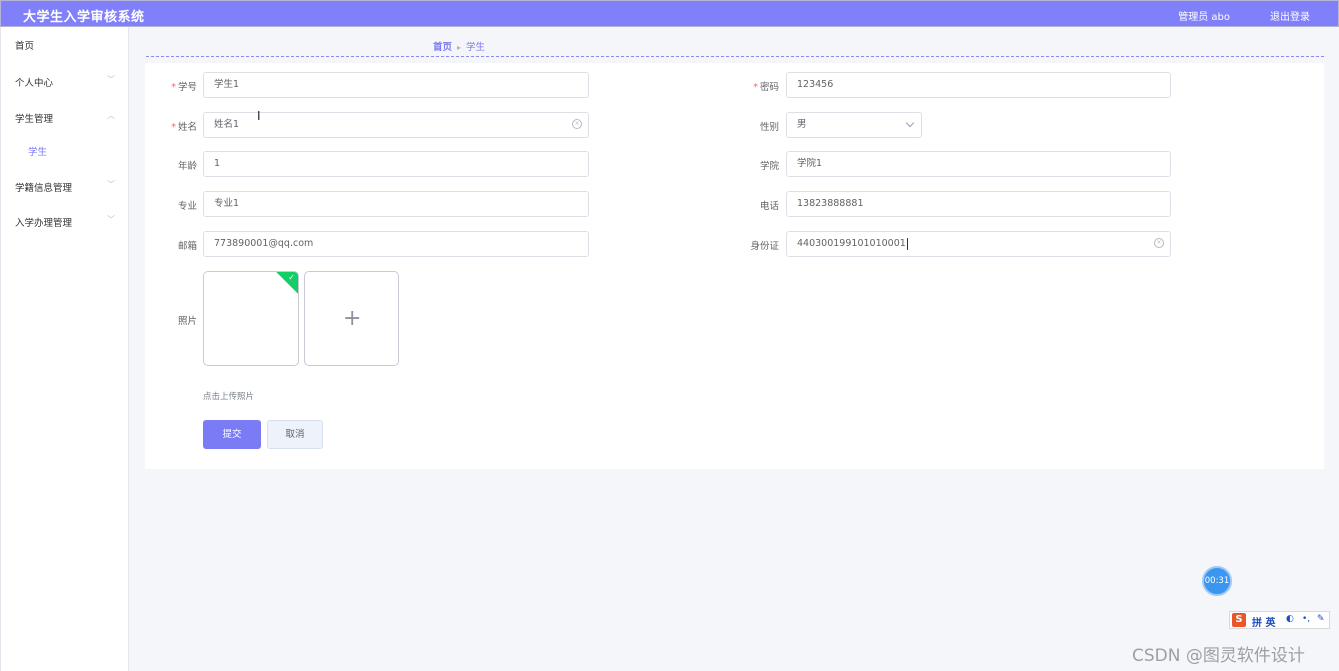  What do you see at coordinates (1217, 581) in the screenshot?
I see `recording-timer: 00:31` at bounding box center [1217, 581].